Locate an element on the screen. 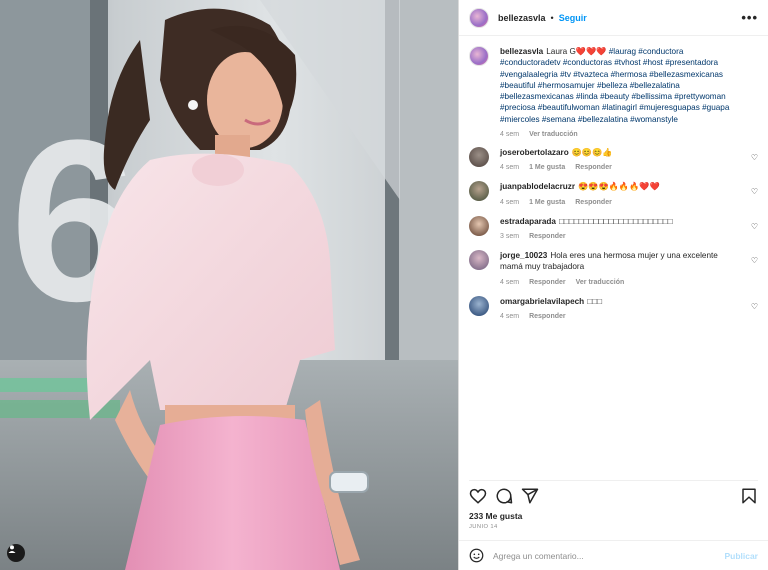 This screenshot has width=768, height=570. emoji-icon is located at coordinates (476, 555).